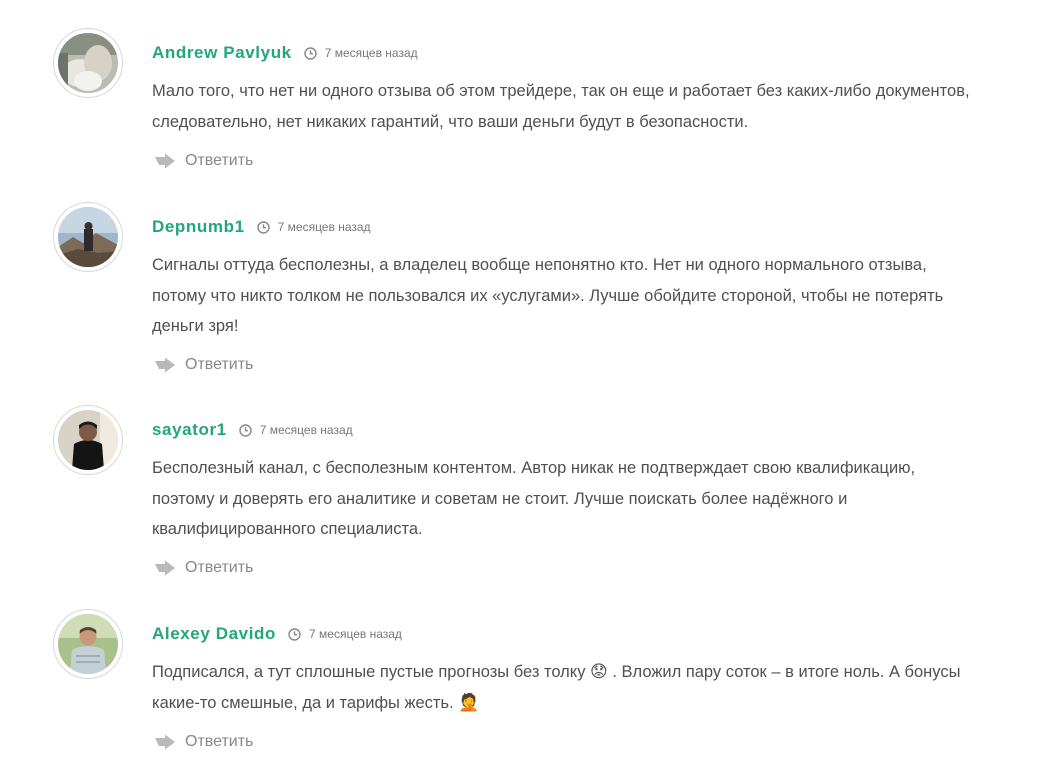 The image size is (1055, 778). Describe the element at coordinates (277, 634) in the screenshot. I see `comment-meta: Alexey Davido 7 месяцев назад` at that location.